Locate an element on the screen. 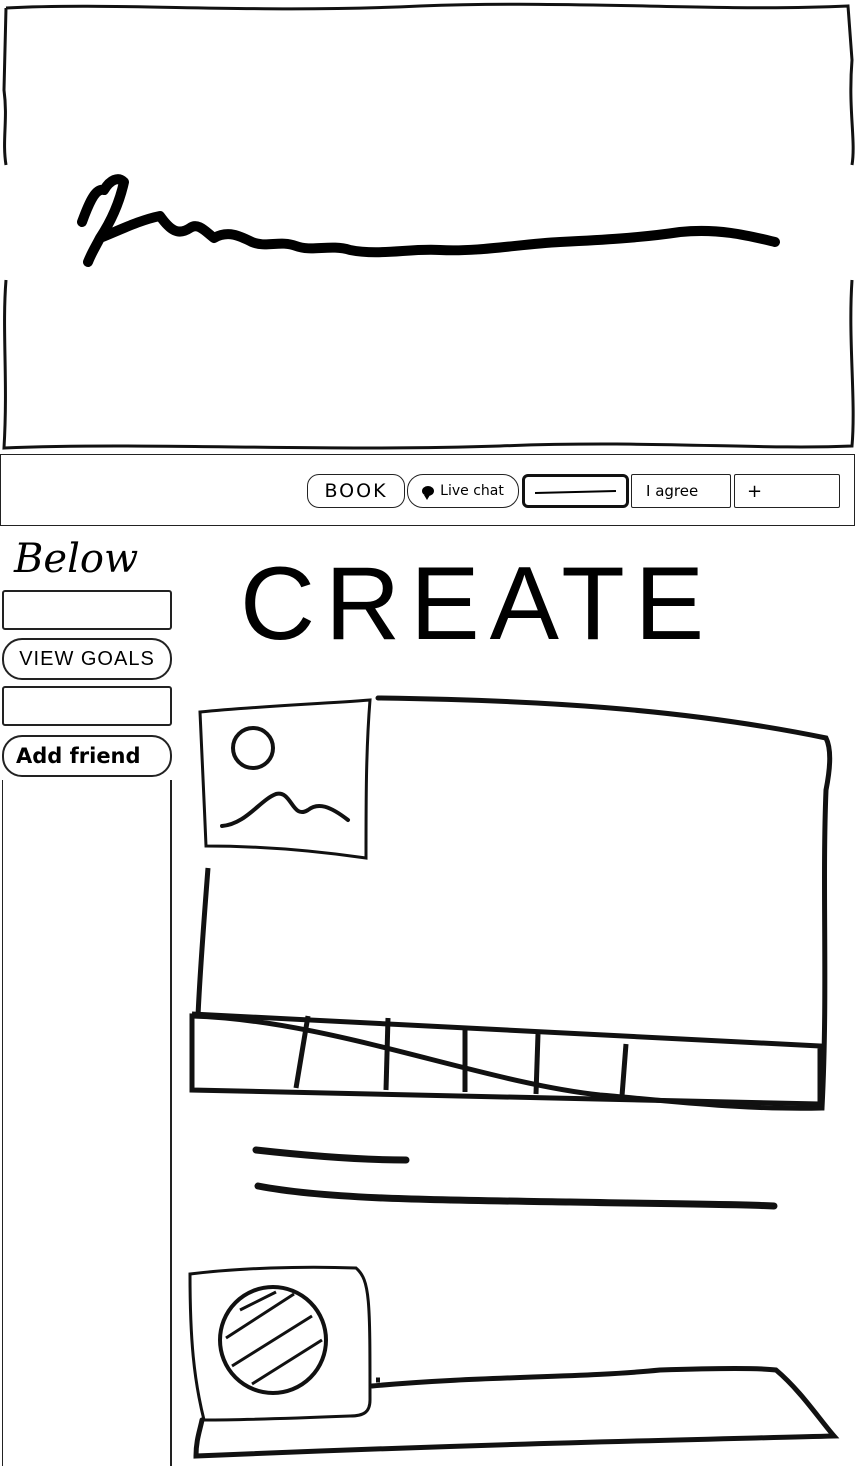 This screenshot has width=857, height=1466. signature-icon is located at coordinates (428, 220).